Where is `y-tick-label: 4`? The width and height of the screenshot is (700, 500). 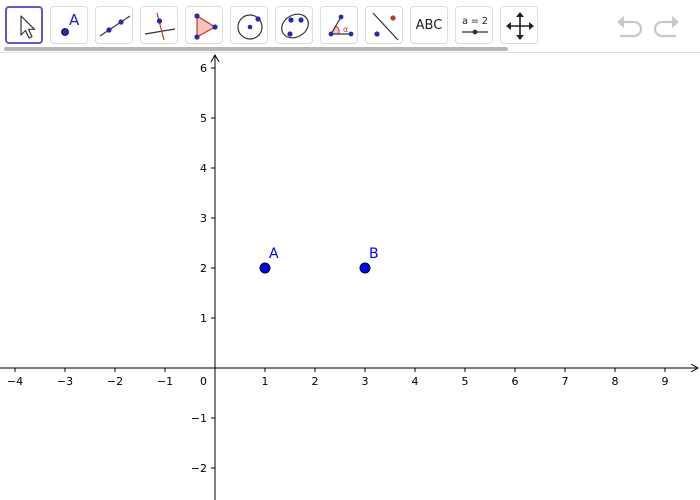 y-tick-label: 4 is located at coordinates (203, 168).